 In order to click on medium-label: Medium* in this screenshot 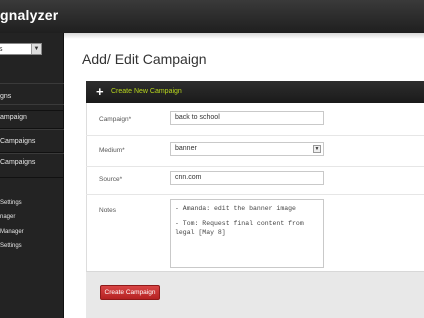, I will do `click(112, 150)`.